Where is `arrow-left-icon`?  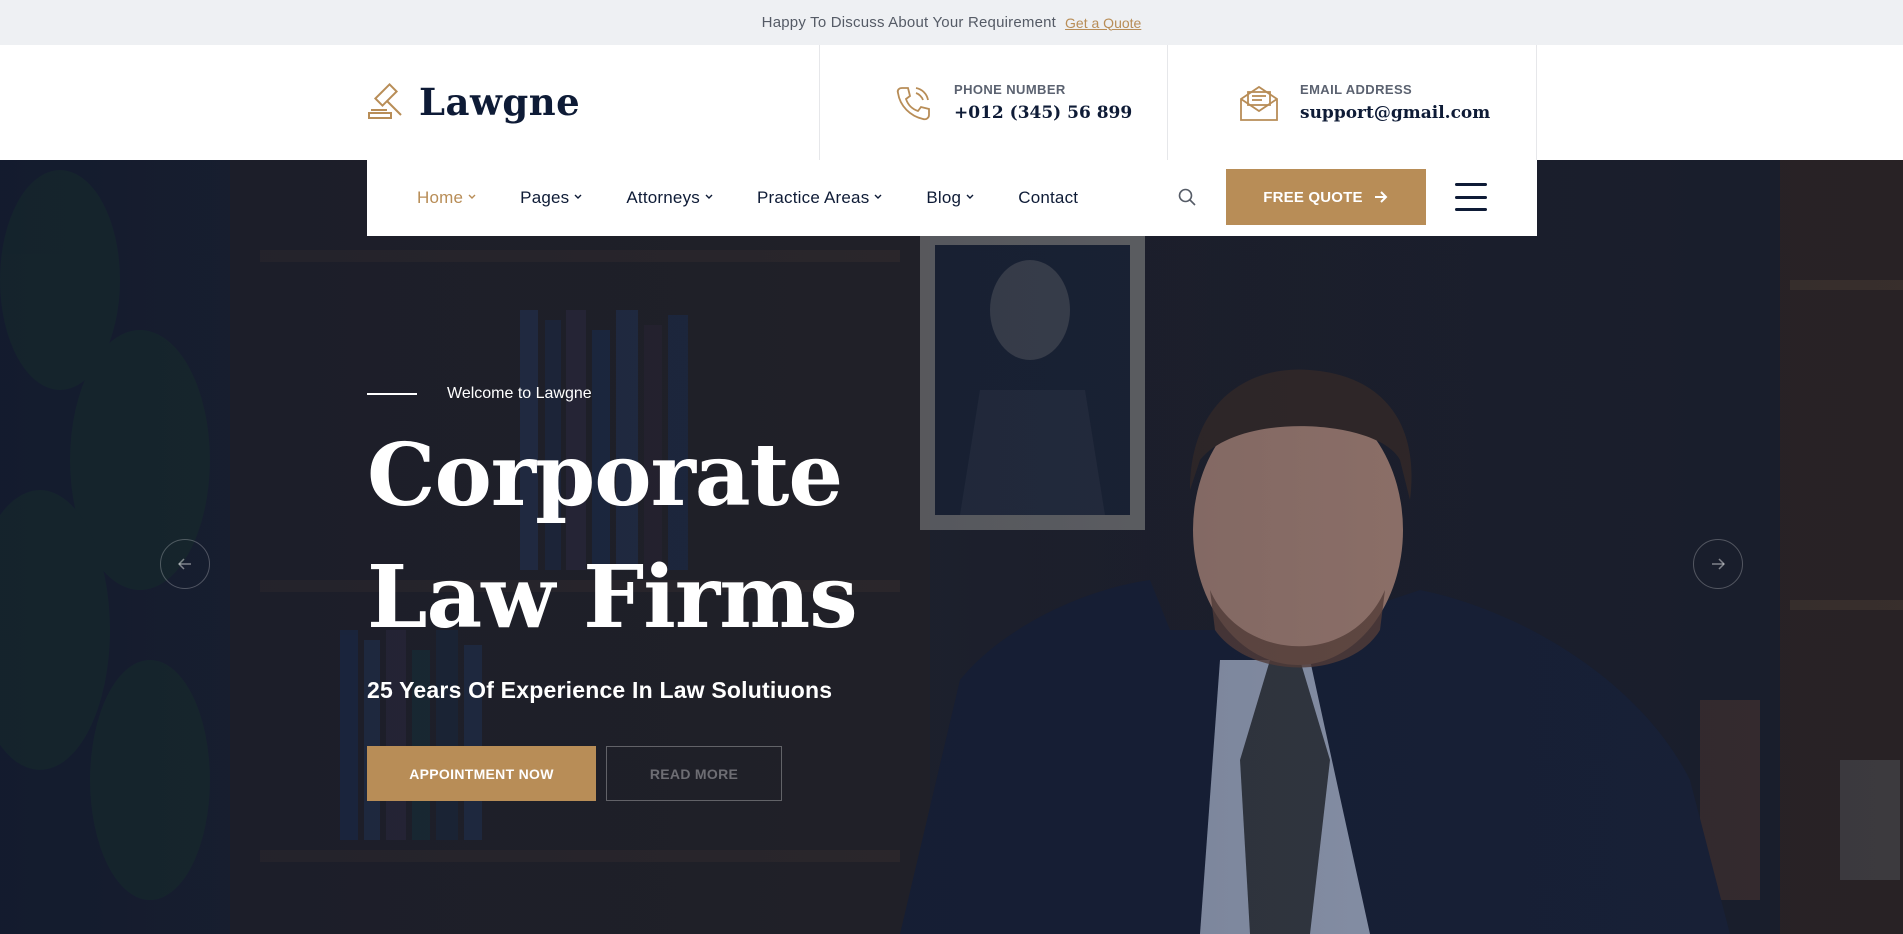 arrow-left-icon is located at coordinates (184, 564).